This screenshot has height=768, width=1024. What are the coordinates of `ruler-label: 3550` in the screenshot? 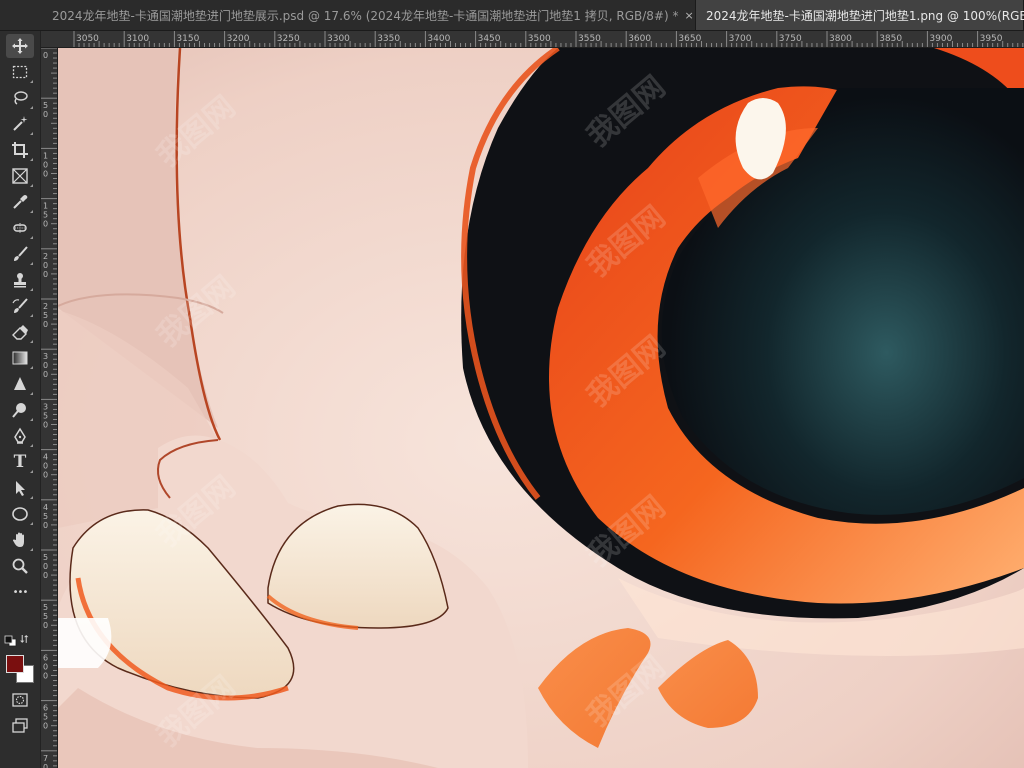 It's located at (589, 39).